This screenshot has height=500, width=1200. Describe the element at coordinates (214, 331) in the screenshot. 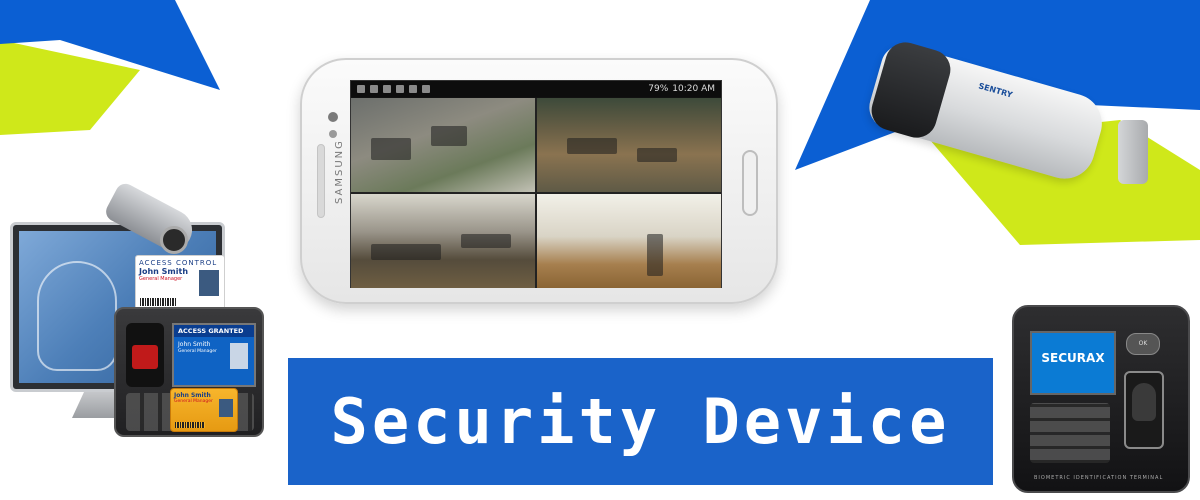

I see `access-status: ACCESS GRANTED` at that location.